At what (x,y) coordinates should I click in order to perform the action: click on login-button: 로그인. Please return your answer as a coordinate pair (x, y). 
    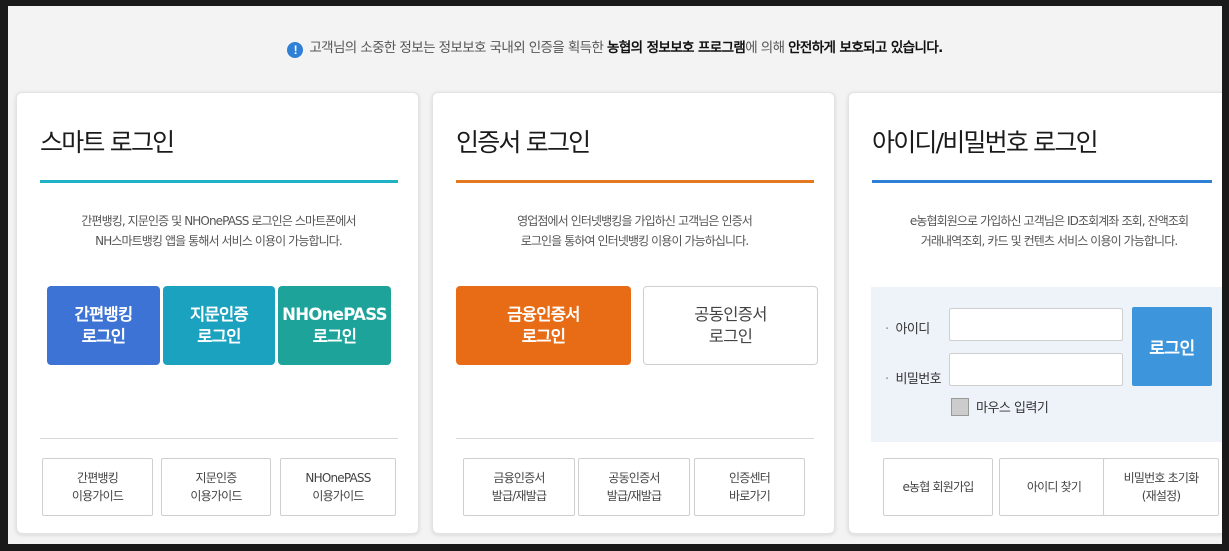
    Looking at the image, I should click on (1172, 346).